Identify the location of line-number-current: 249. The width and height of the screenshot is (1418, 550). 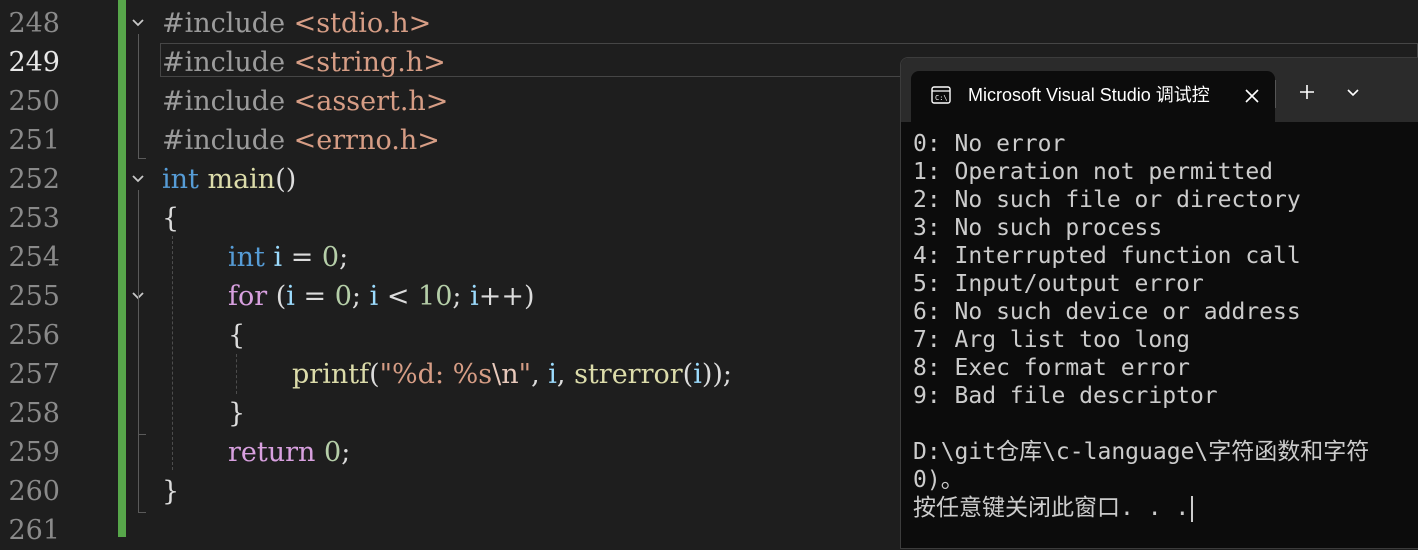
(34, 62).